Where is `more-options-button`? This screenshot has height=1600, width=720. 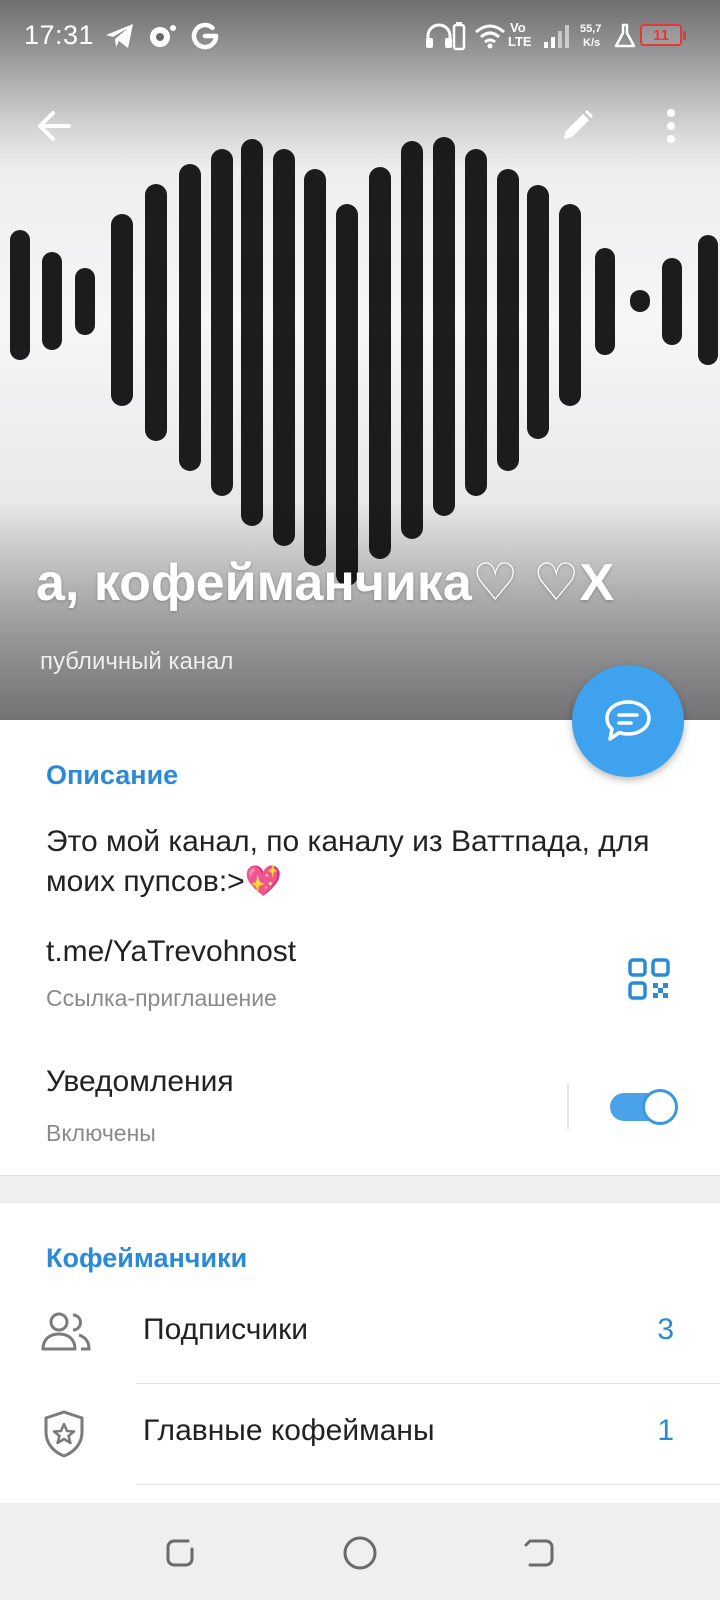
more-options-button is located at coordinates (671, 126).